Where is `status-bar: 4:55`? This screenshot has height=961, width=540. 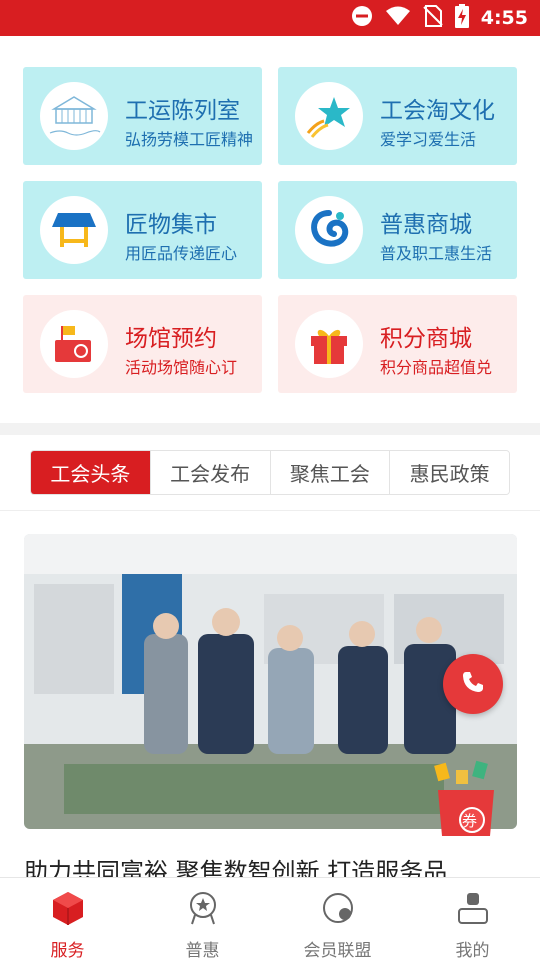
status-bar: 4:55 is located at coordinates (270, 18).